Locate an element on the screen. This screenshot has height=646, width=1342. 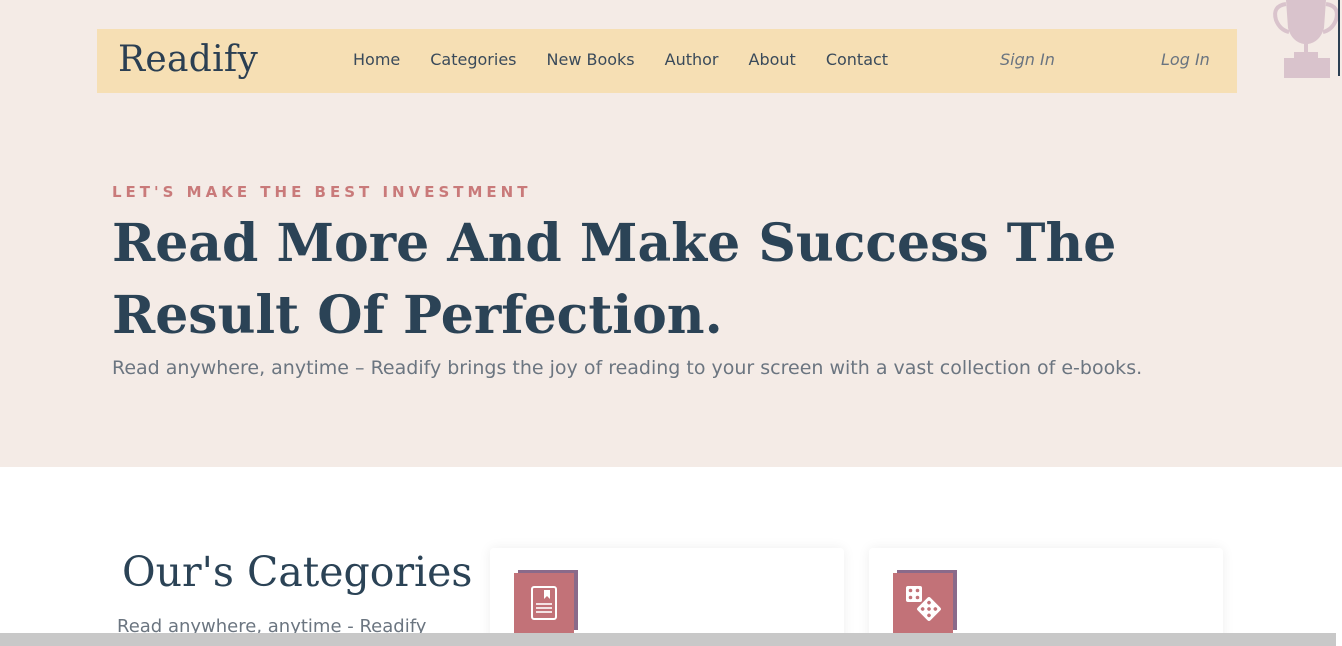
dice-icon is located at coordinates (923, 603).